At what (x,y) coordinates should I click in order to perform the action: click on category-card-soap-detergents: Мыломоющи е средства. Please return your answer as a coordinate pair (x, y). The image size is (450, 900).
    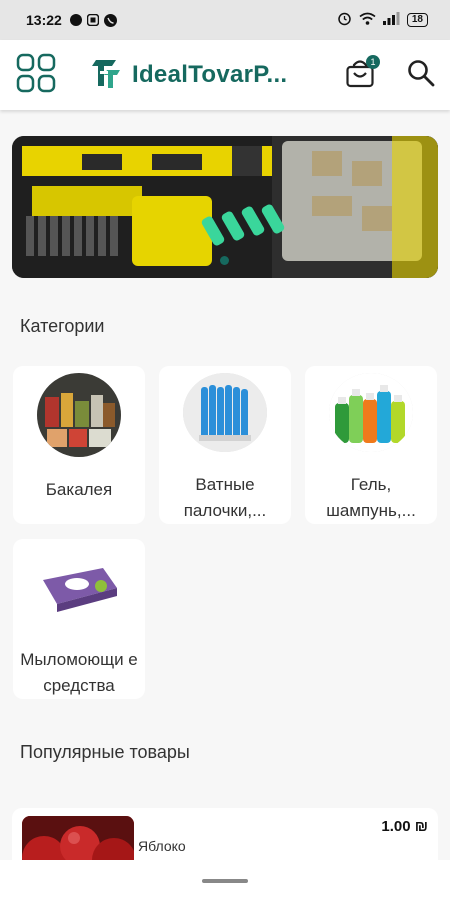
    Looking at the image, I should click on (79, 619).